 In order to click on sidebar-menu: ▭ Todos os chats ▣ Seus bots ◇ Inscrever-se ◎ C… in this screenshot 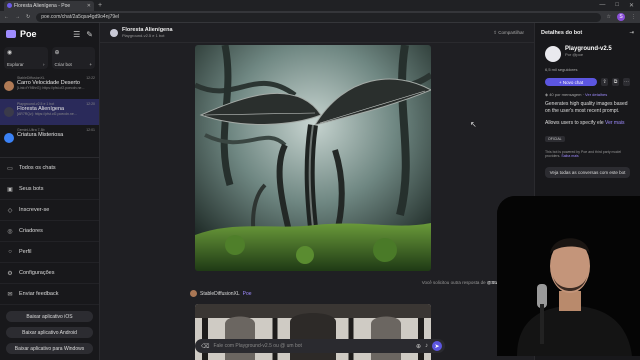, I will do `click(49, 231)`.